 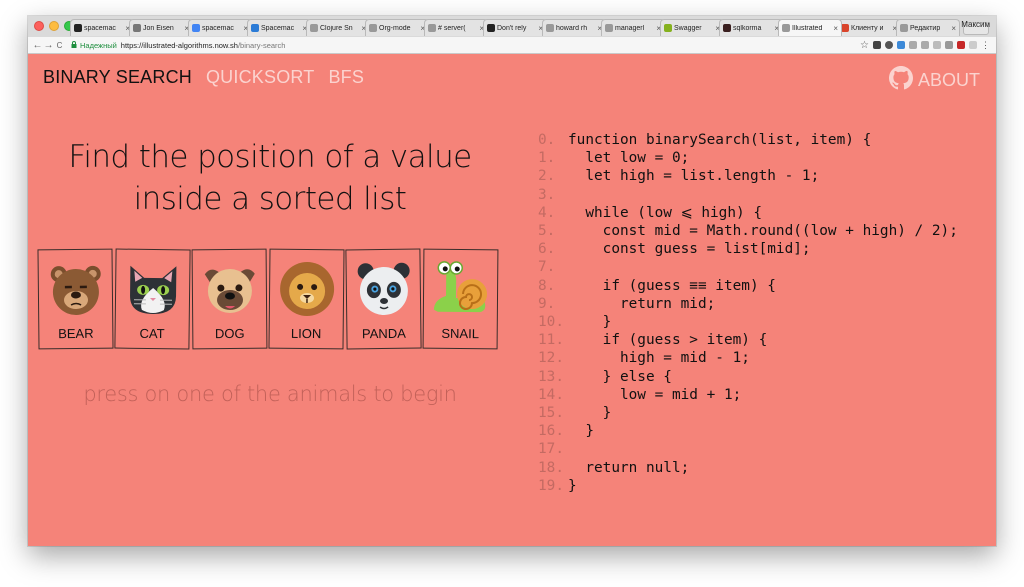 I want to click on animal-card-dog: DOG, so click(x=229, y=299).